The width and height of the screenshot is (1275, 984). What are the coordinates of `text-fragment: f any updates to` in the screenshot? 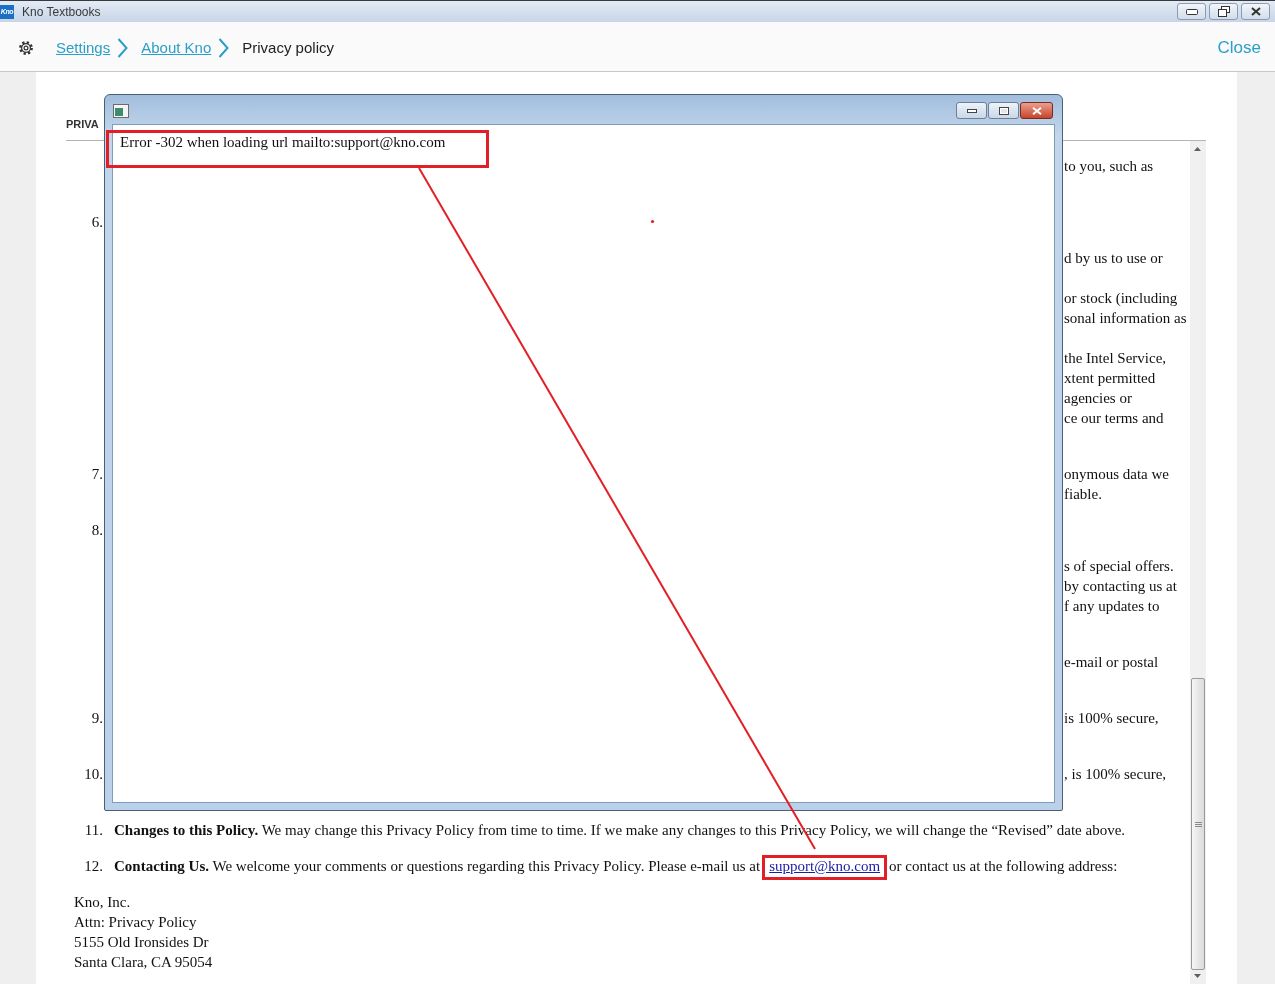 It's located at (1112, 606).